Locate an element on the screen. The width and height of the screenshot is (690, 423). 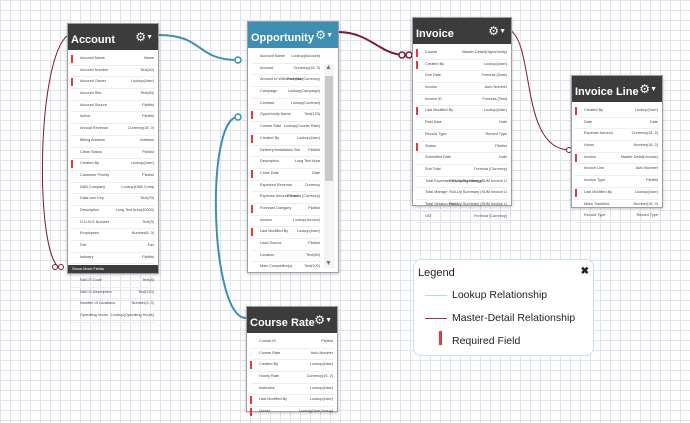
field-label: VAT is located at coordinates (428, 215).